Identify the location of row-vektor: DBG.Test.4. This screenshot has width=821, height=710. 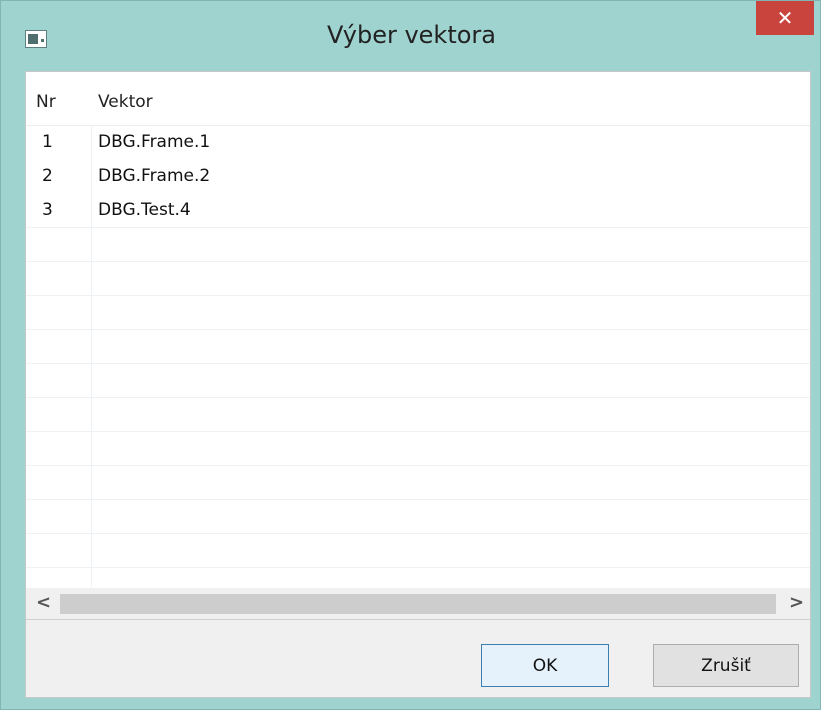
(144, 210).